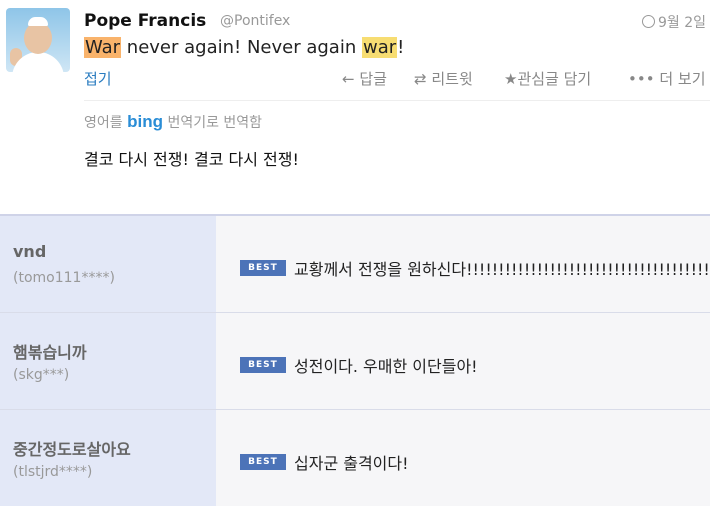  What do you see at coordinates (145, 21) in the screenshot?
I see `author-name: Pope Francis` at bounding box center [145, 21].